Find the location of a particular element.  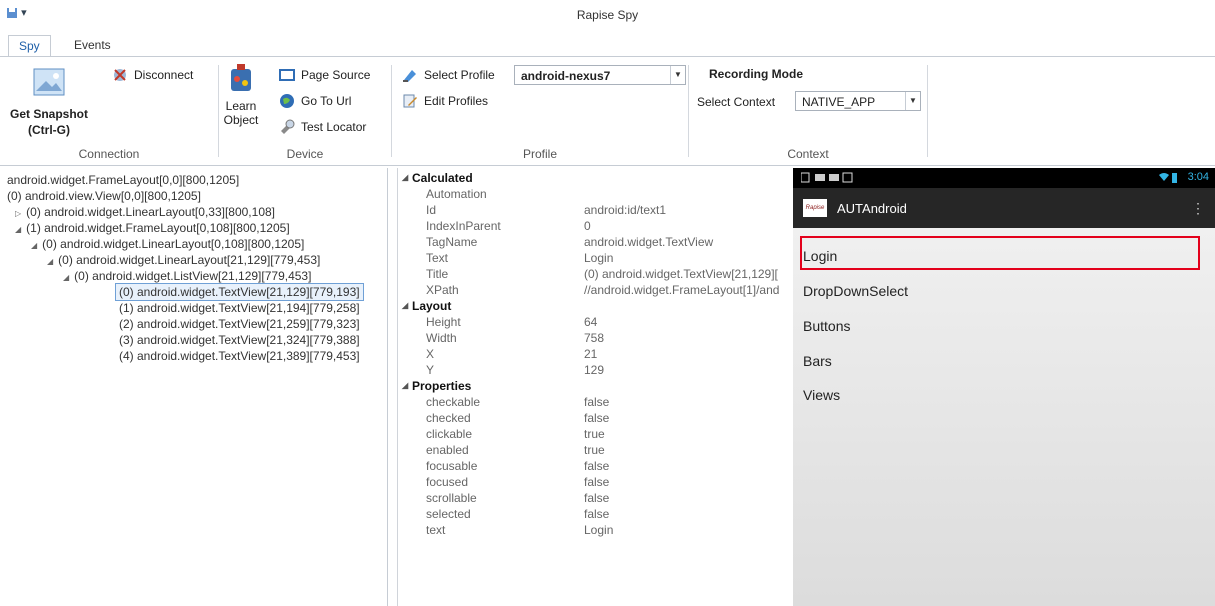

property-row: focusable false is located at coordinates (592, 466).